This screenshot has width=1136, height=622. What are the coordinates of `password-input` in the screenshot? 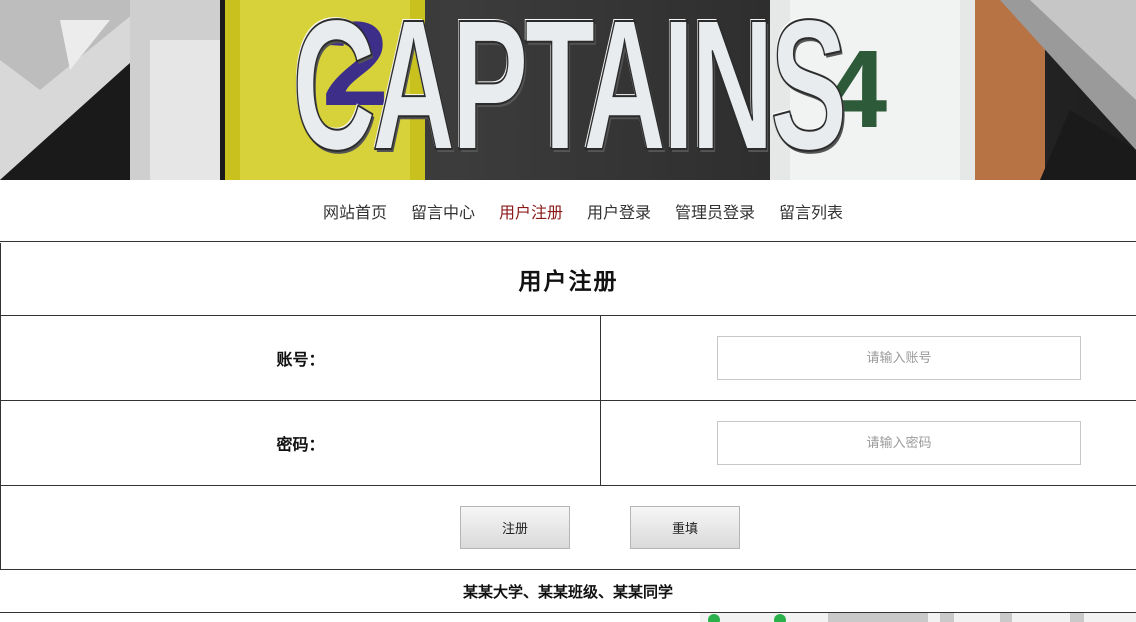 It's located at (899, 443).